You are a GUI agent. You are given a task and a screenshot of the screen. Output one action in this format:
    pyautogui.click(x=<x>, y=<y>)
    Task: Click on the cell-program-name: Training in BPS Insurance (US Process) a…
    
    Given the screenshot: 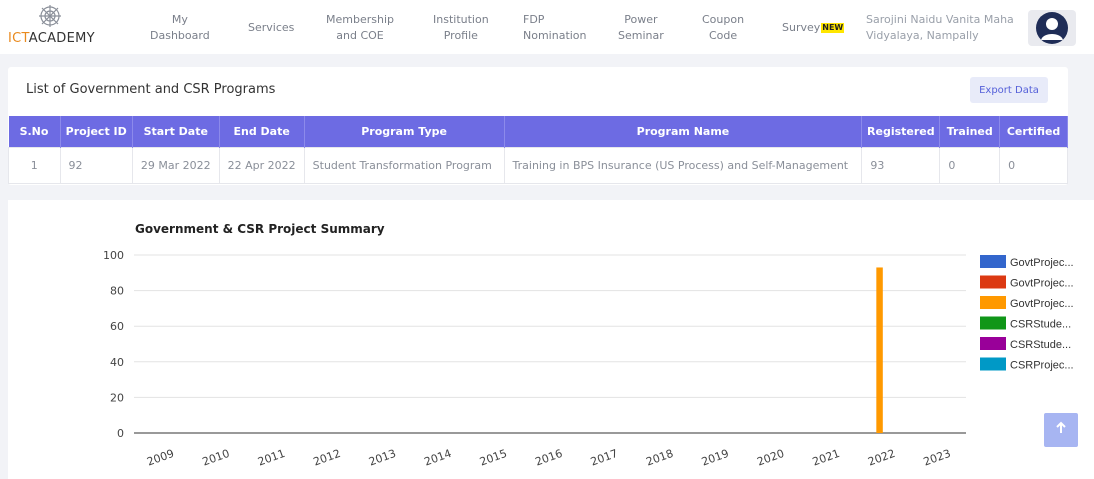 What is the action you would take?
    pyautogui.click(x=683, y=165)
    